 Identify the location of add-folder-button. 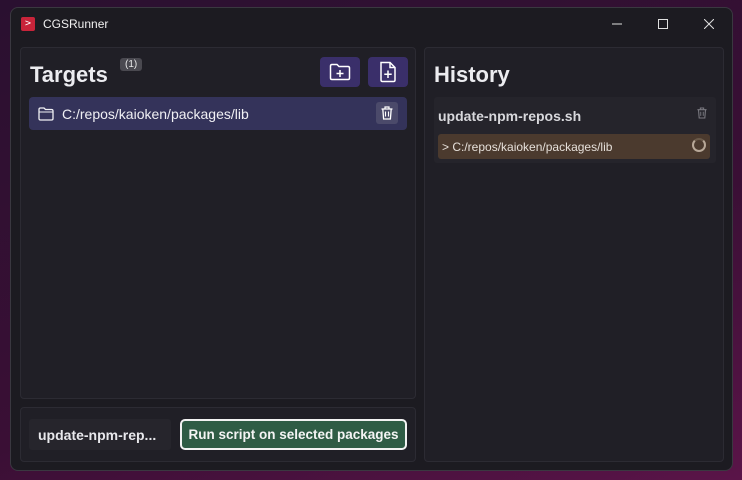
(340, 72).